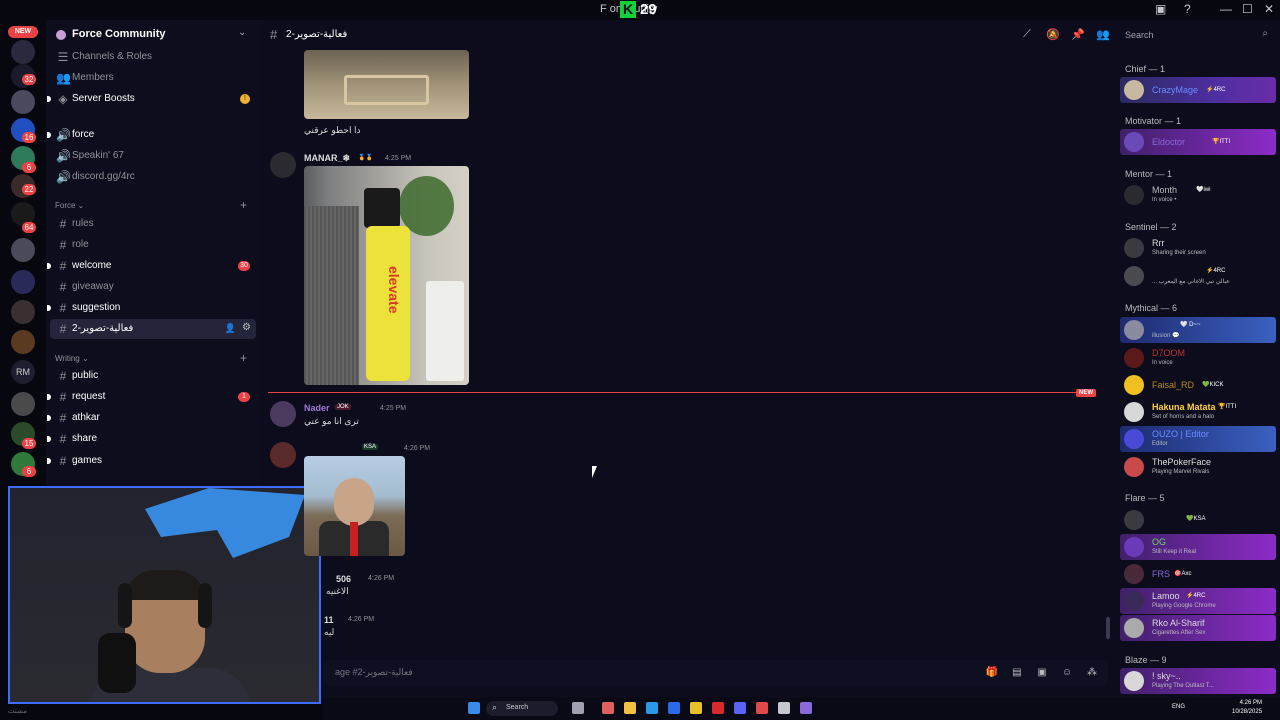  I want to click on member-name: Rrr, so click(1158, 243).